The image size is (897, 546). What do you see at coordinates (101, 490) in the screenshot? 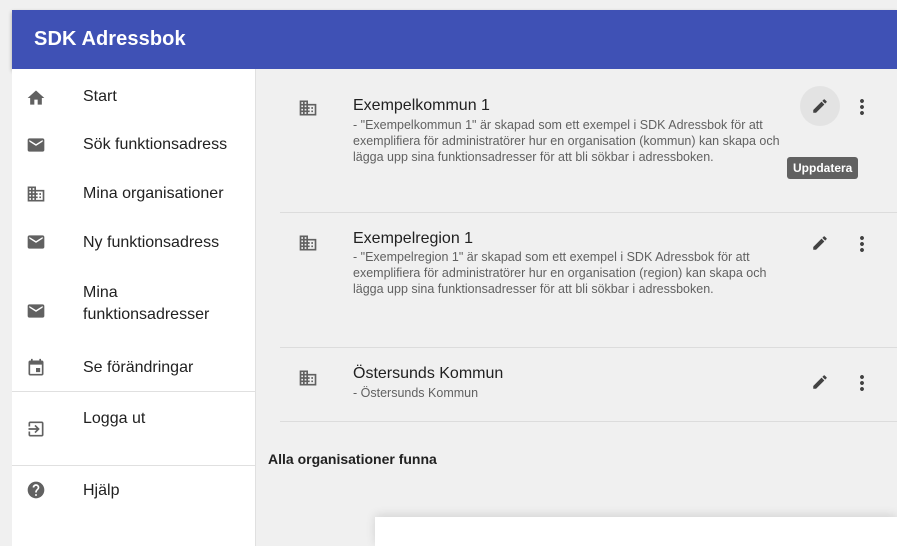
I see `sidebar-item-label: Hjälp` at bounding box center [101, 490].